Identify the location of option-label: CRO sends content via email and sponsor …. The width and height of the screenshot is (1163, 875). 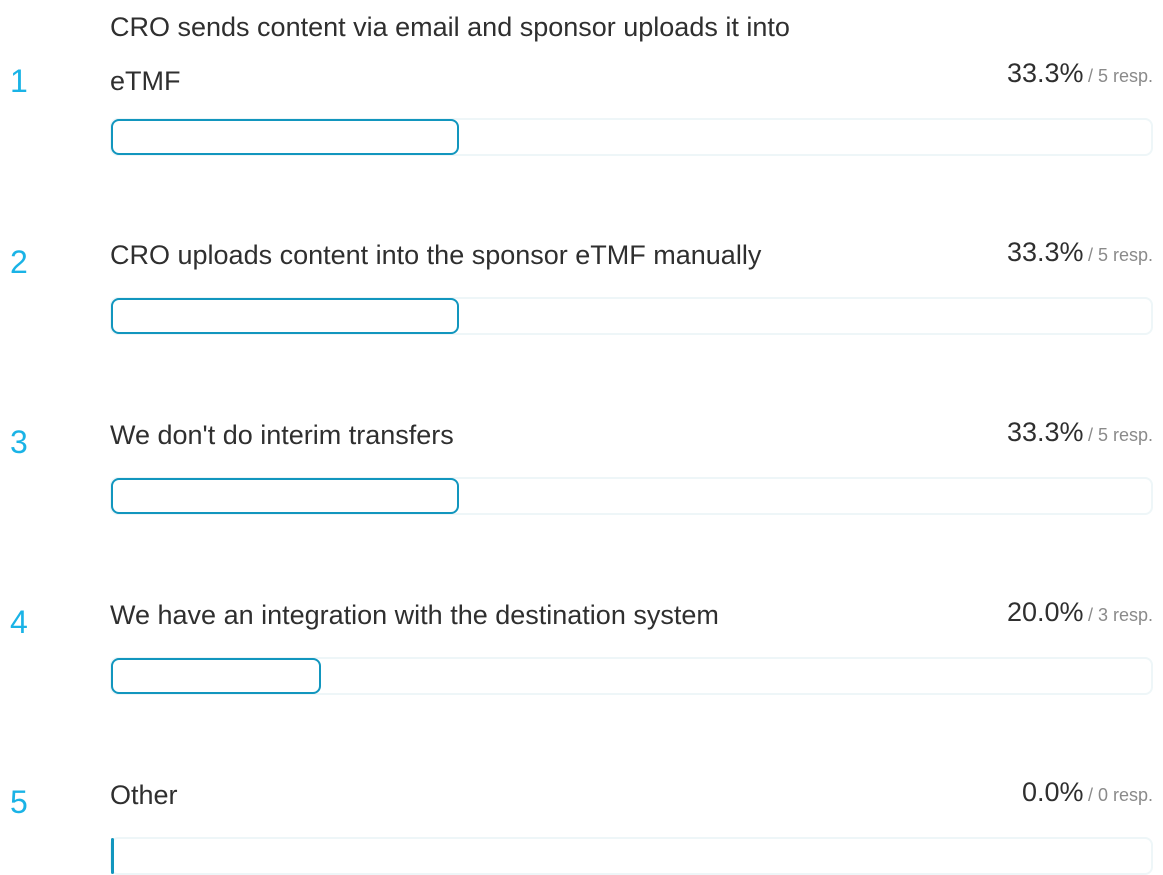
(520, 54).